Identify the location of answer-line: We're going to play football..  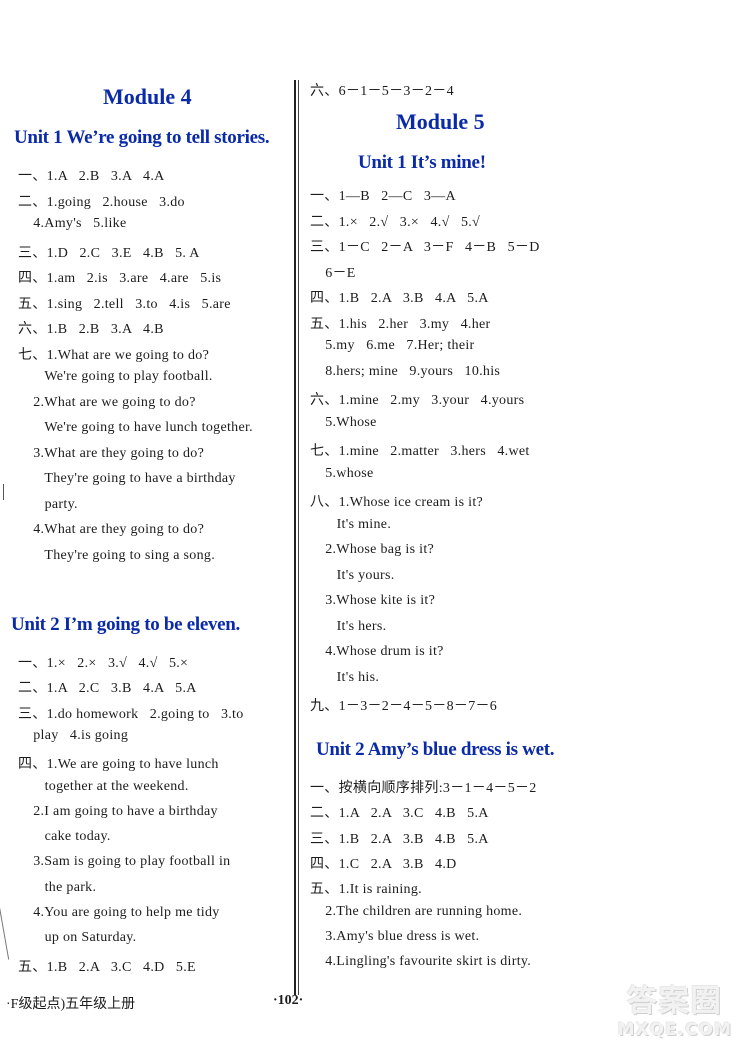
(115, 376).